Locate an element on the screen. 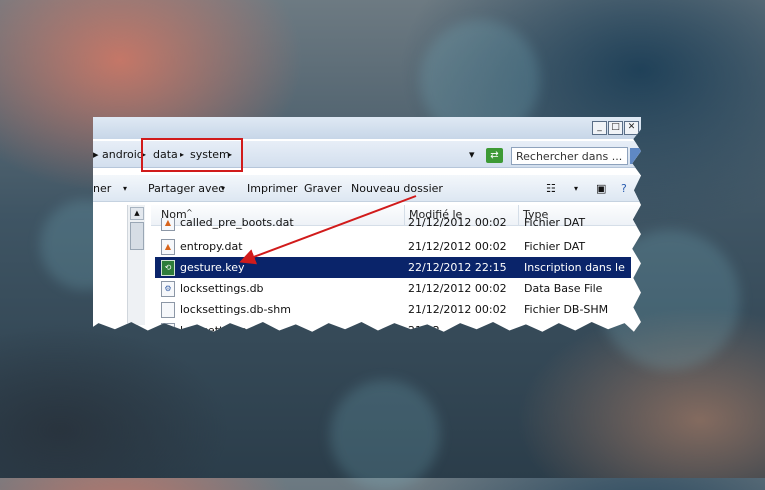 Image resolution: width=765 pixels, height=490 pixels. arrow-line is located at coordinates (328, 230).